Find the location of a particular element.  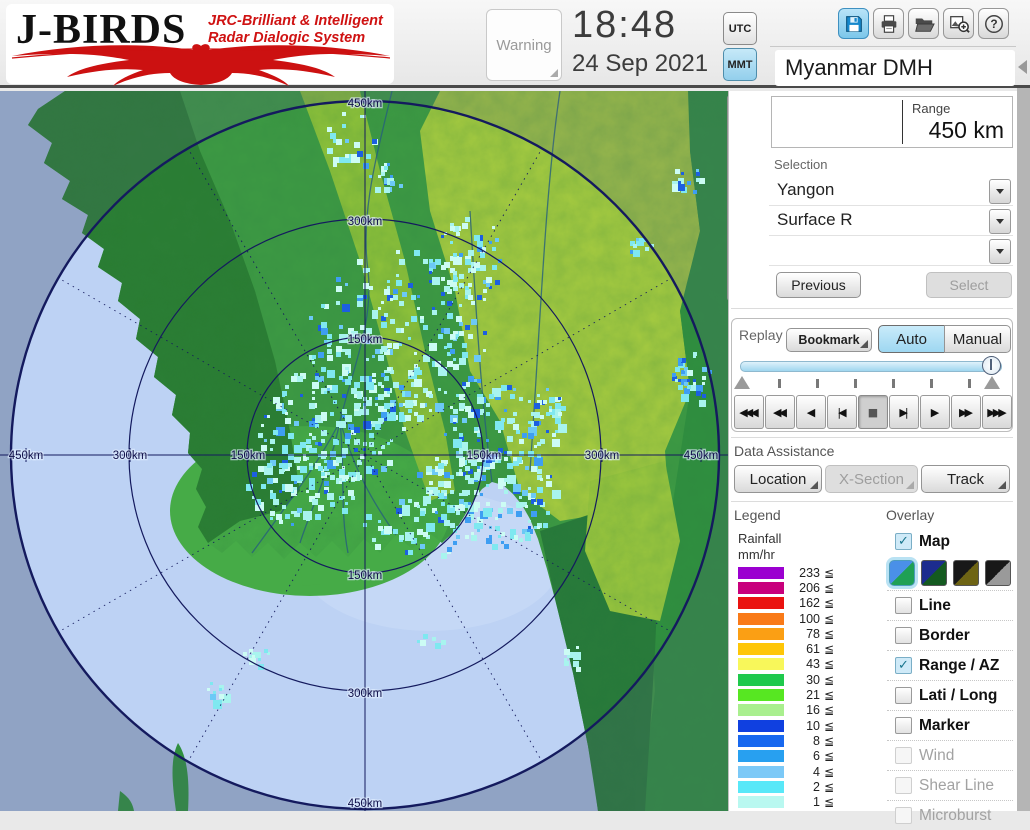

legend-row: 233 ≦ is located at coordinates (803, 572).